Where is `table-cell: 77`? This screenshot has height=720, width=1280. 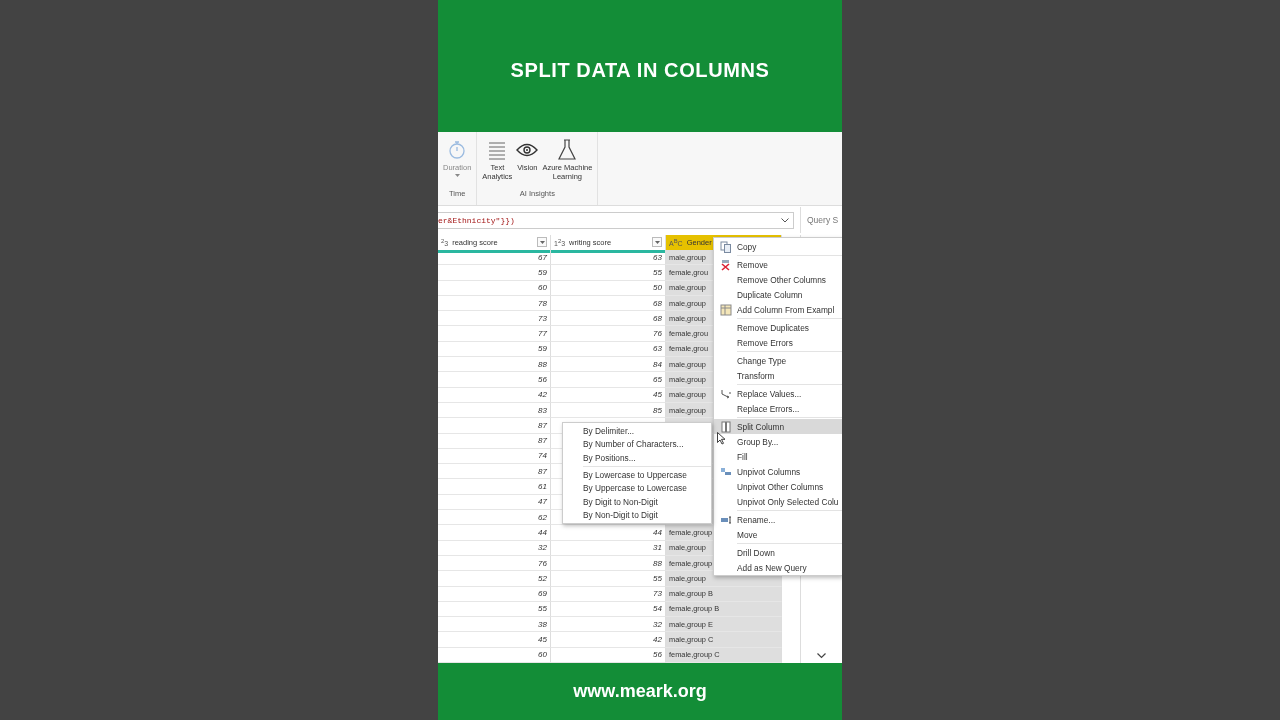
table-cell: 77 is located at coordinates (494, 334).